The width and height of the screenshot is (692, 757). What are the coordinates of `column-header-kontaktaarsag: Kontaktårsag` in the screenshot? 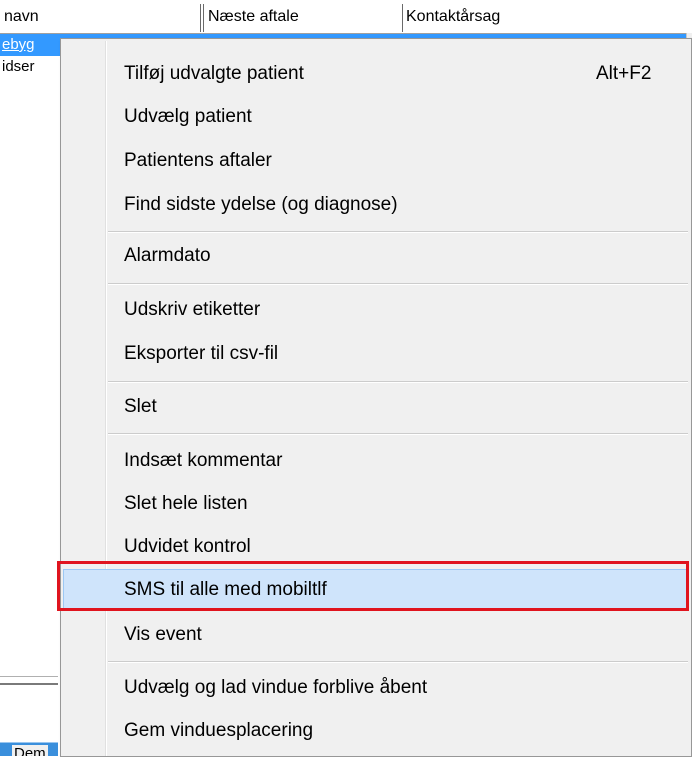 It's located at (541, 16).